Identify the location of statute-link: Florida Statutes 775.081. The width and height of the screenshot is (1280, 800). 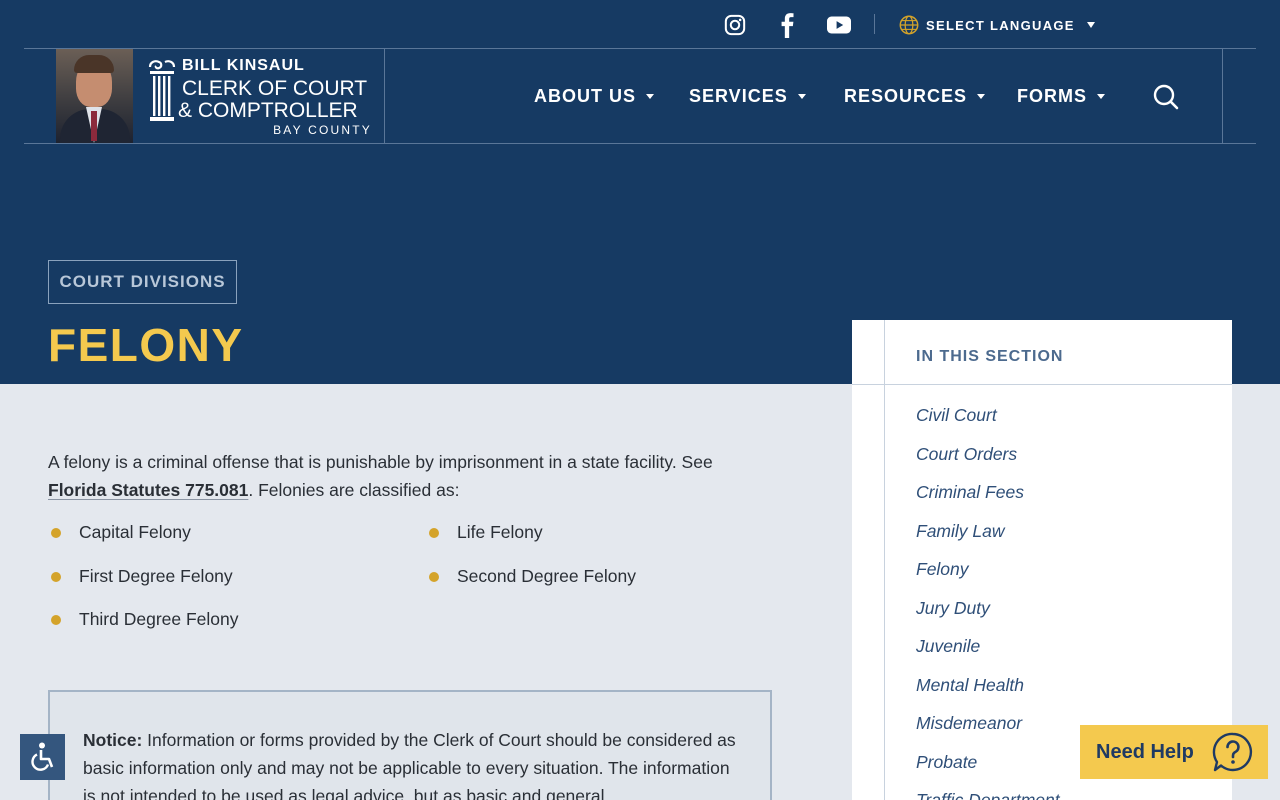
(148, 490).